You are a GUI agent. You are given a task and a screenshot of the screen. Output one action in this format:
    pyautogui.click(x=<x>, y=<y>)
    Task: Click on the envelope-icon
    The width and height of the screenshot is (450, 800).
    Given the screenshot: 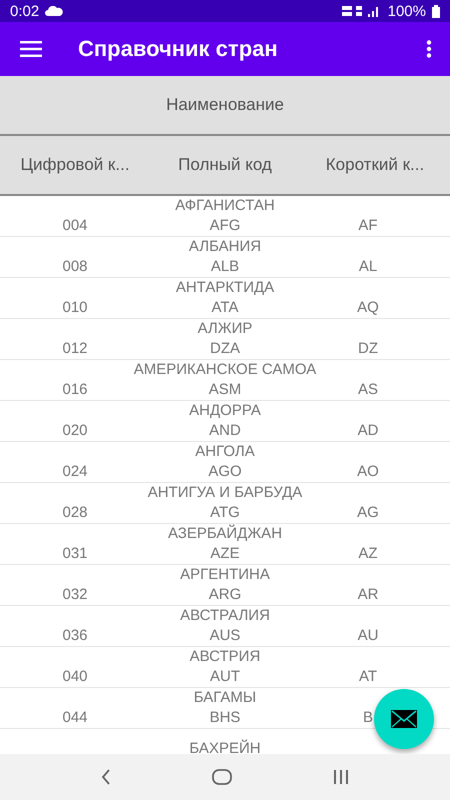 What is the action you would take?
    pyautogui.click(x=404, y=719)
    